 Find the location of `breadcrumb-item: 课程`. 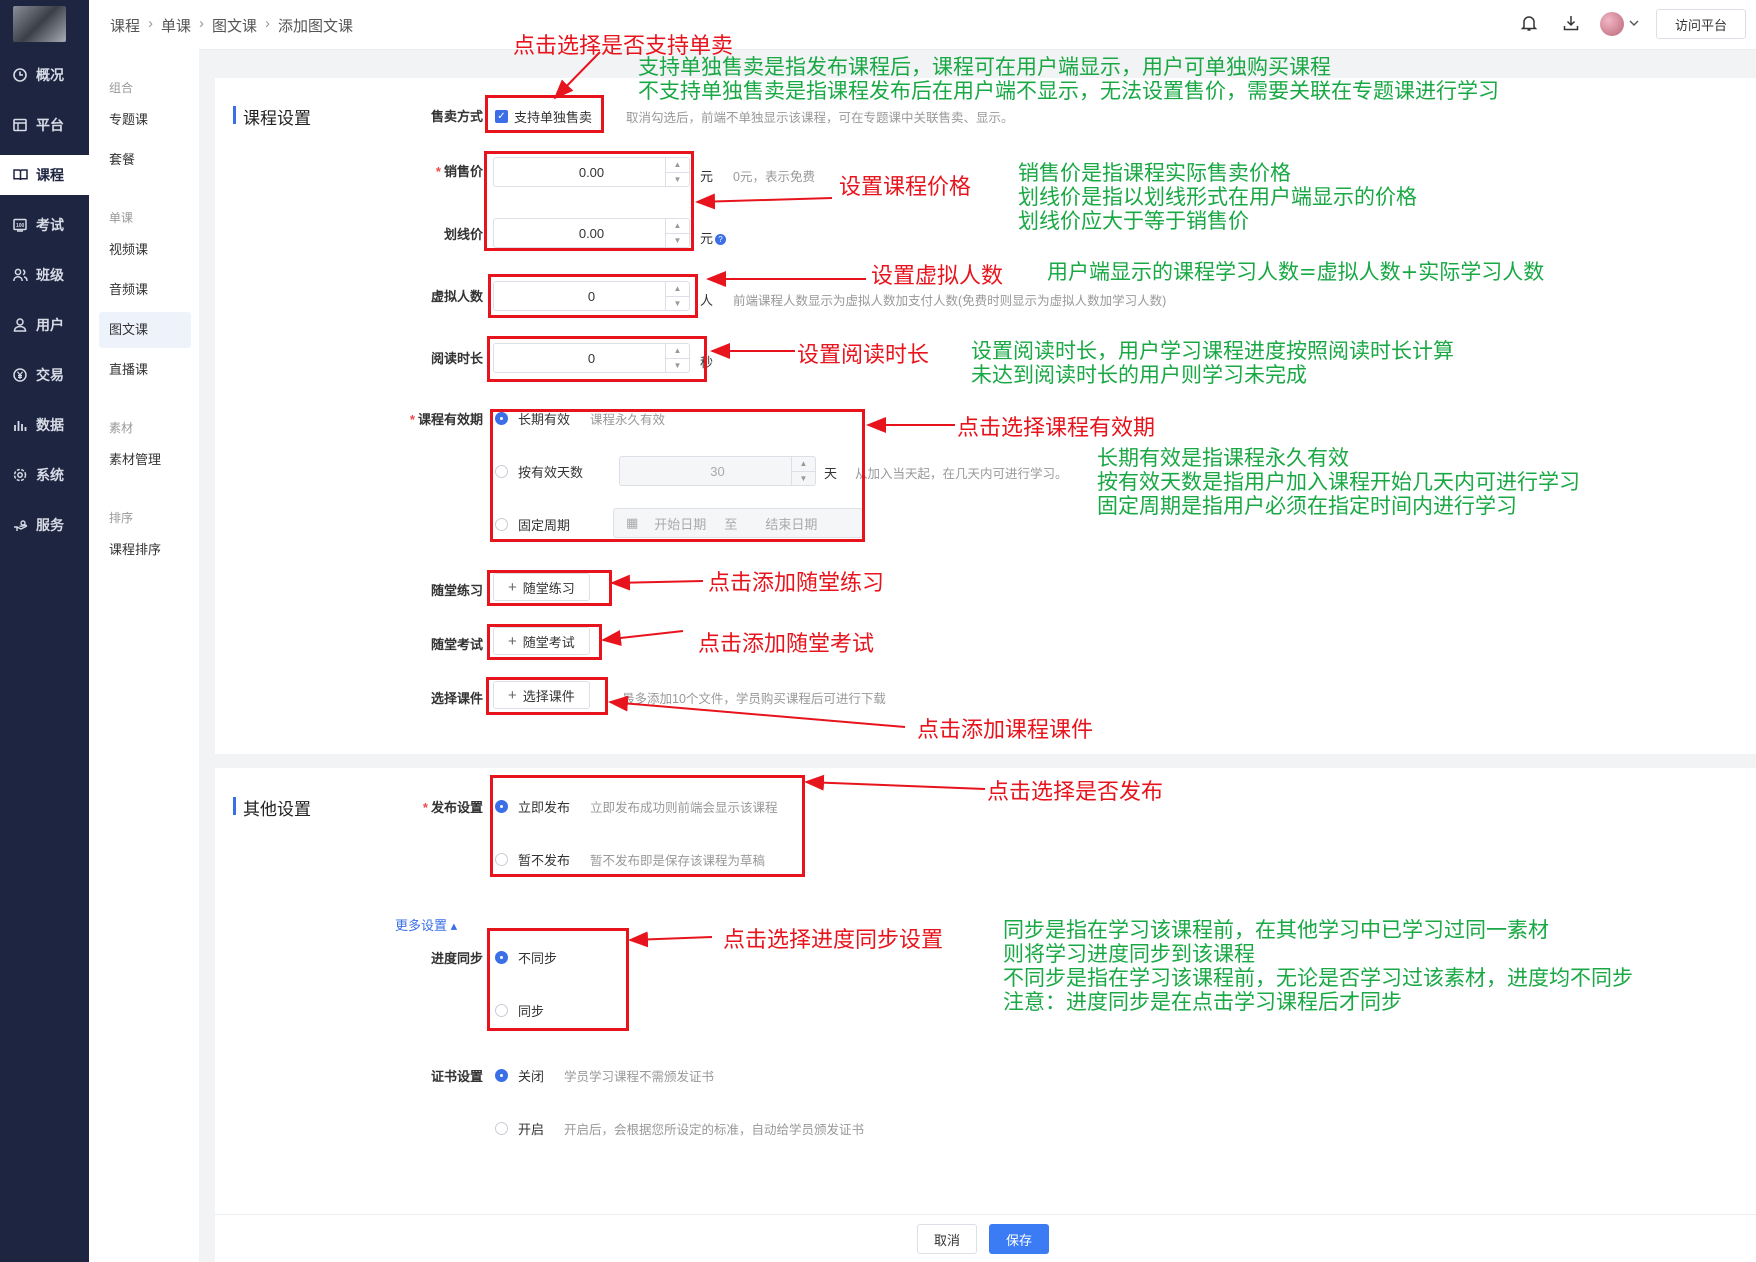

breadcrumb-item: 课程 is located at coordinates (125, 25).